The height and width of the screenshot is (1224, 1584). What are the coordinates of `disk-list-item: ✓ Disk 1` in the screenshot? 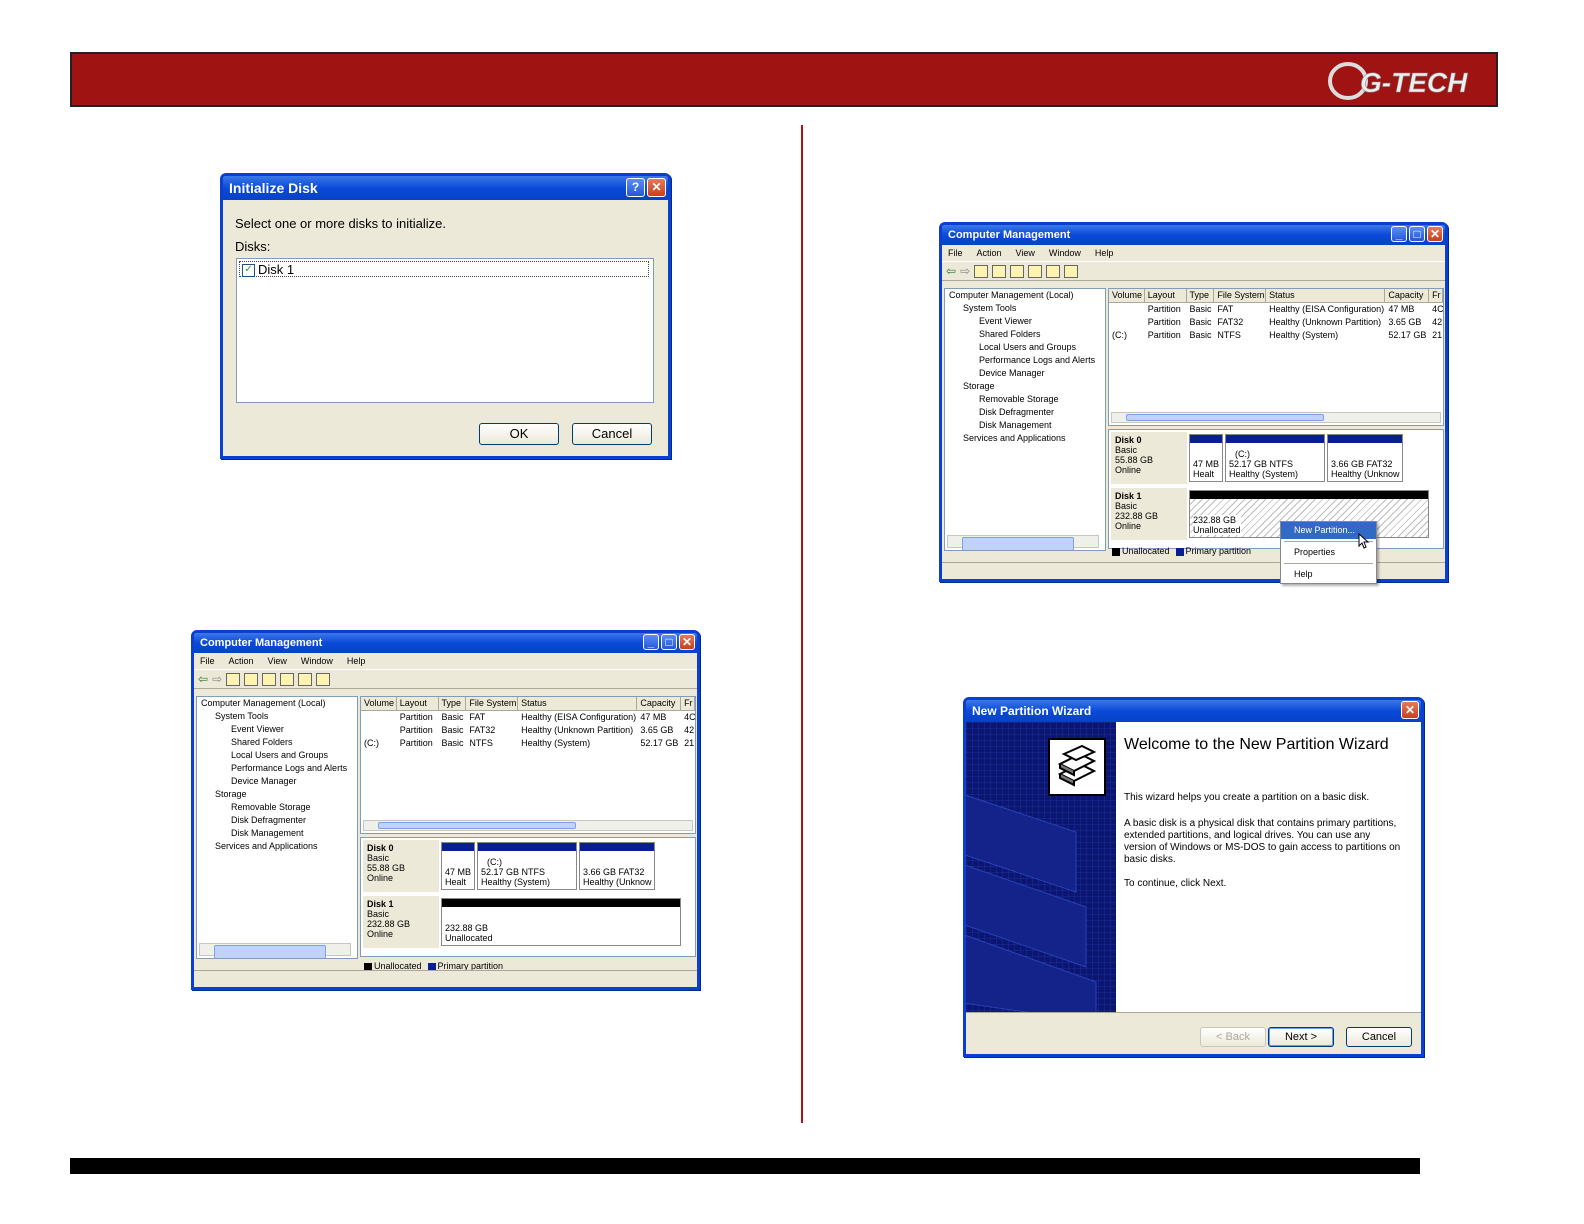 It's located at (444, 269).